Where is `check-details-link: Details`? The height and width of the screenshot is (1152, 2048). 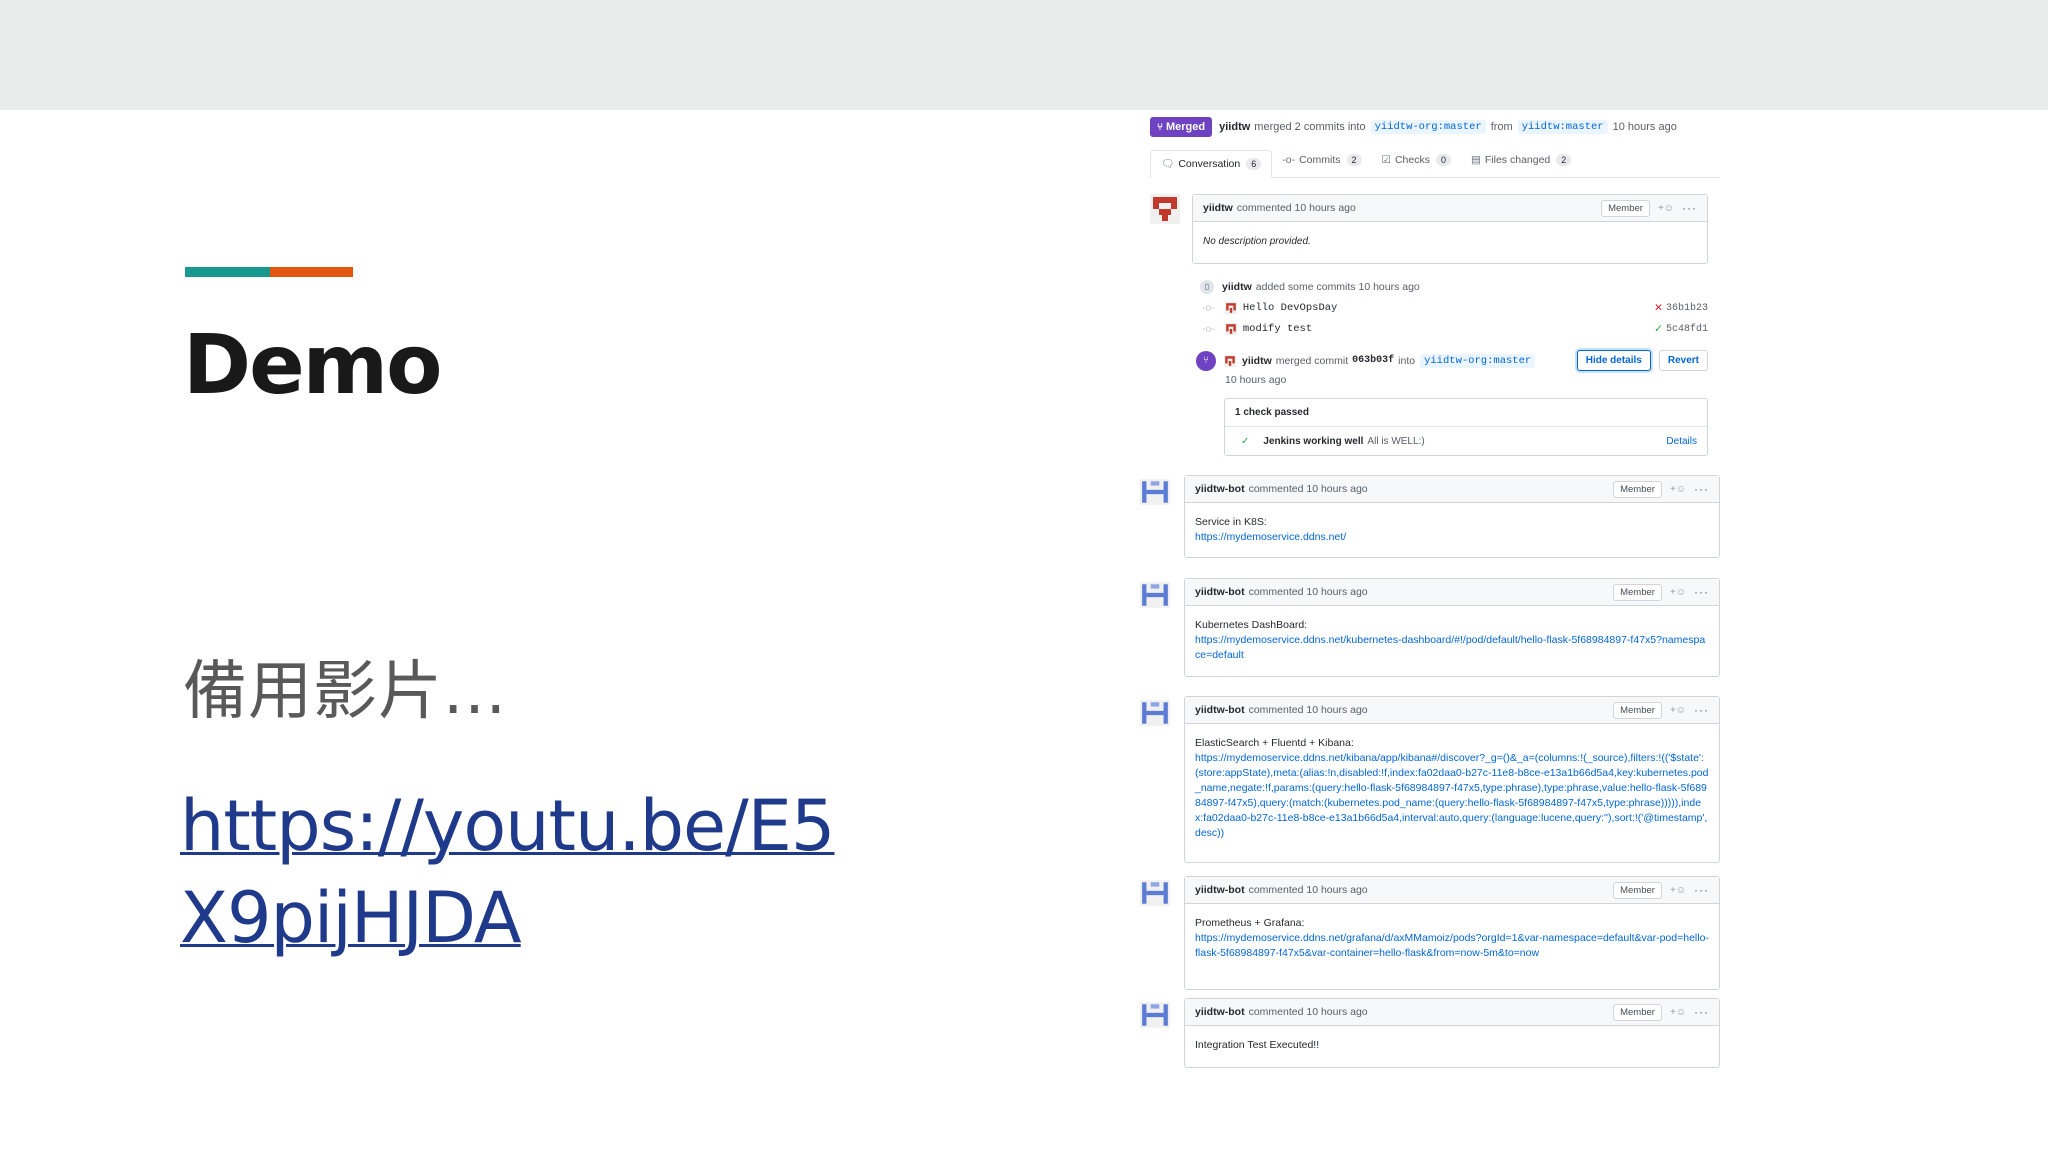
check-details-link: Details is located at coordinates (1681, 441).